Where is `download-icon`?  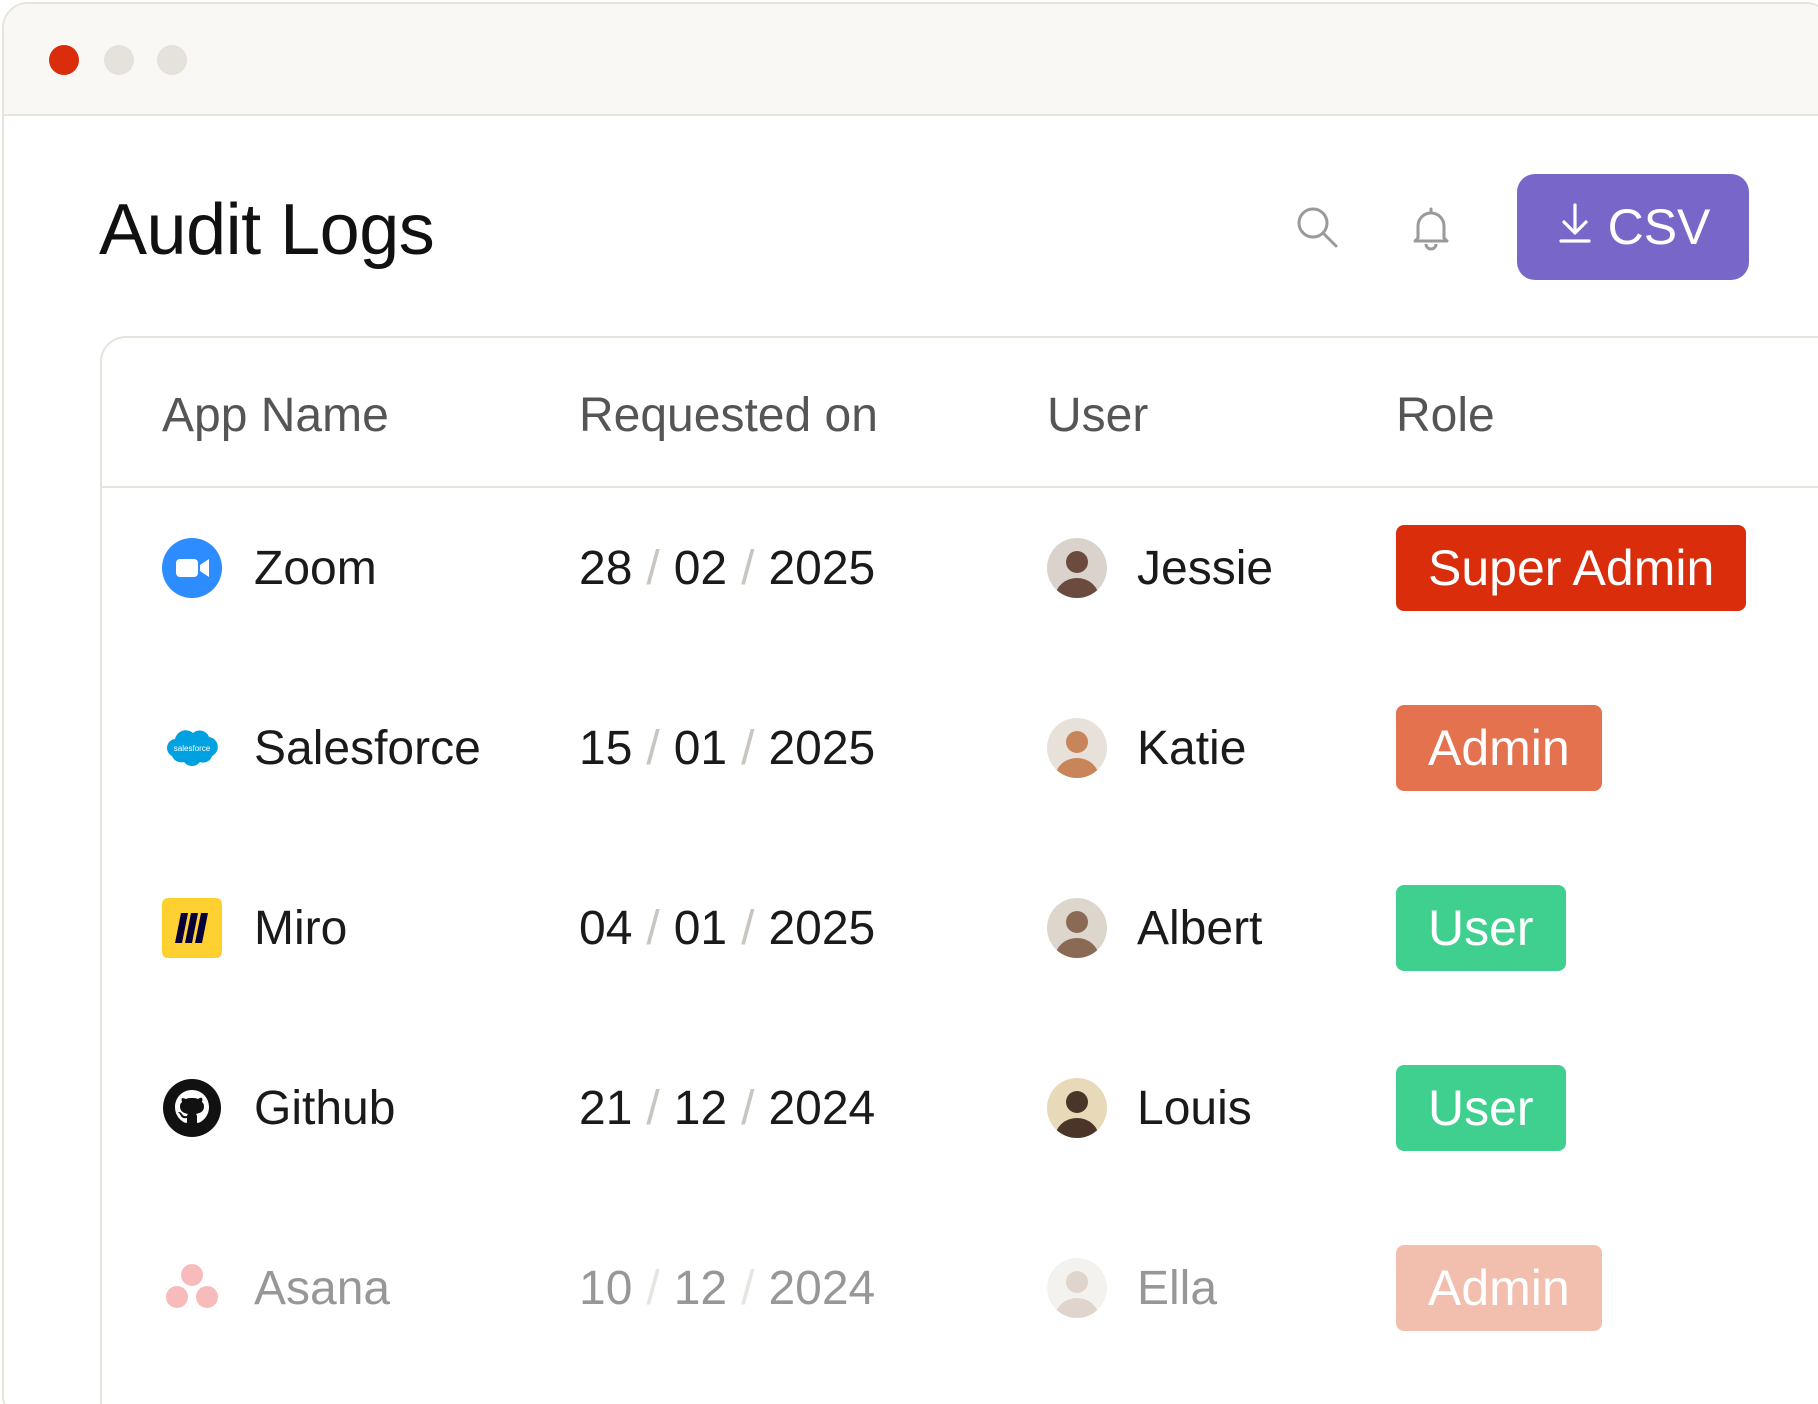
download-icon is located at coordinates (1575, 227).